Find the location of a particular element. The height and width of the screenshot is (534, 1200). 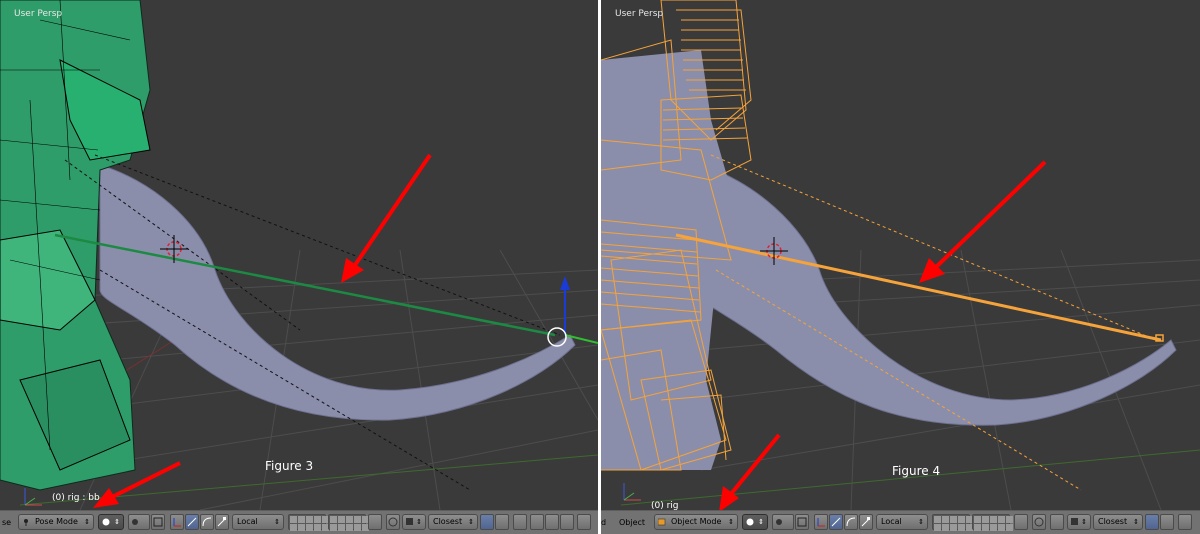

mode-selector: Object Mode ⇕ is located at coordinates (696, 522).